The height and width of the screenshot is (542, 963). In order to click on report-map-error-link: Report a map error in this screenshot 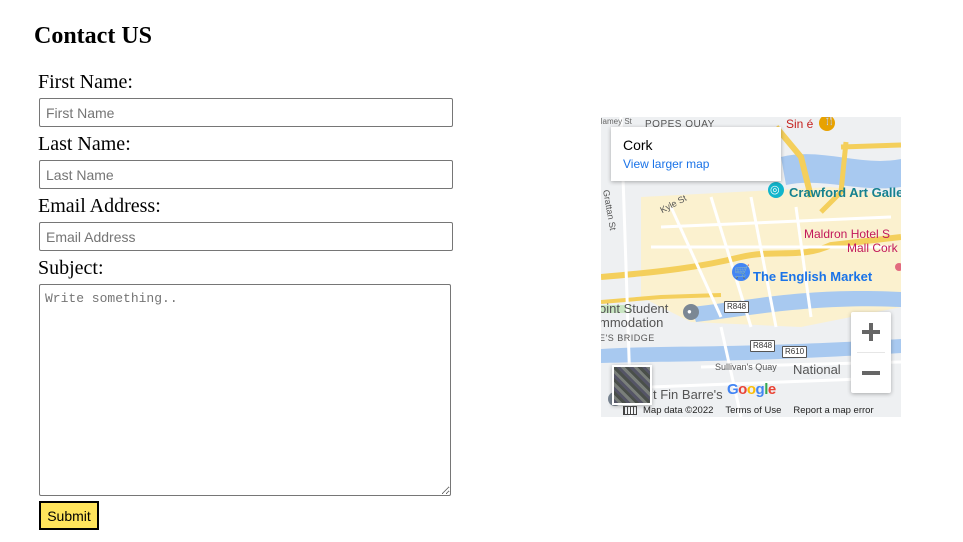, I will do `click(833, 410)`.